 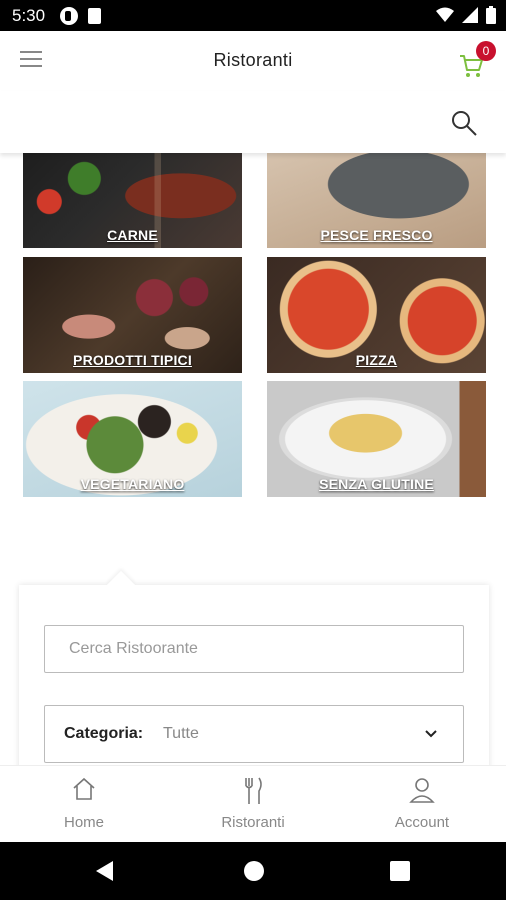 I want to click on signal-icon, so click(x=470, y=15).